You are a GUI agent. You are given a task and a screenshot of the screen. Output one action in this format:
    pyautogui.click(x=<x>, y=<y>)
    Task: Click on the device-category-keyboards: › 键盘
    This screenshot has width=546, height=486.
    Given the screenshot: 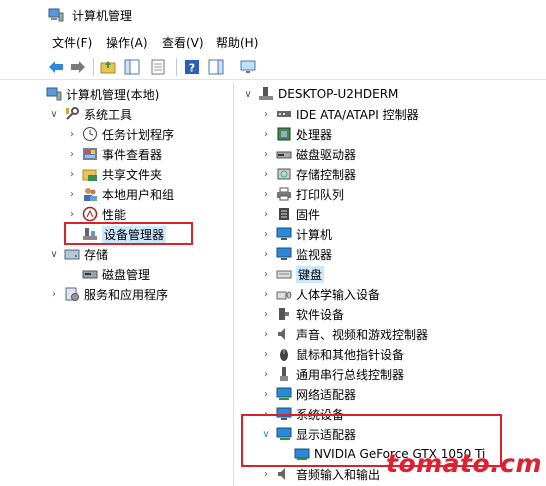 What is the action you would take?
    pyautogui.click(x=292, y=274)
    